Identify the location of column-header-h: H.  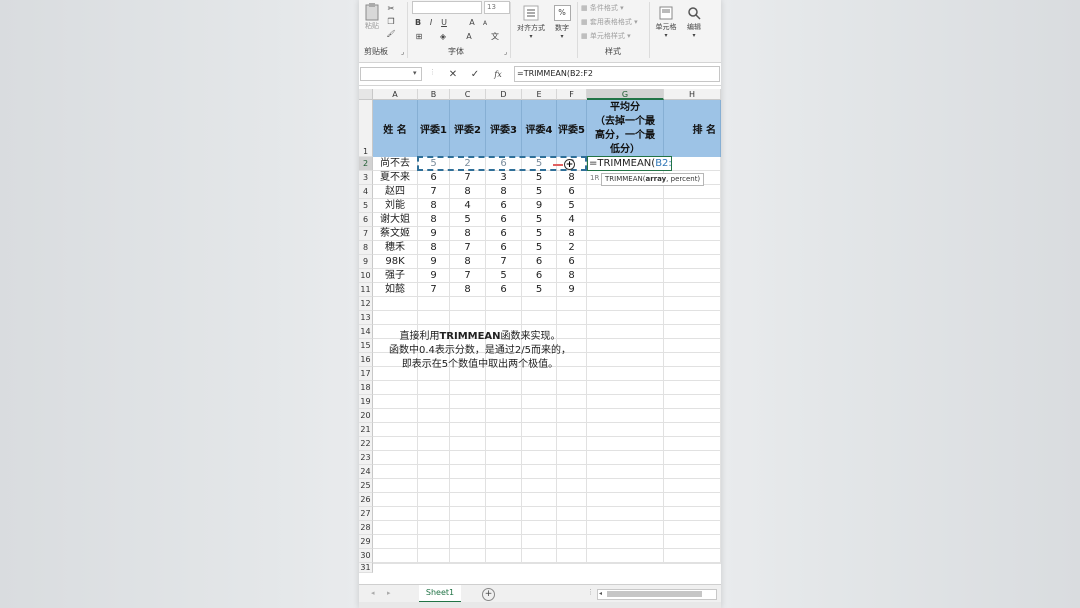
(692, 94).